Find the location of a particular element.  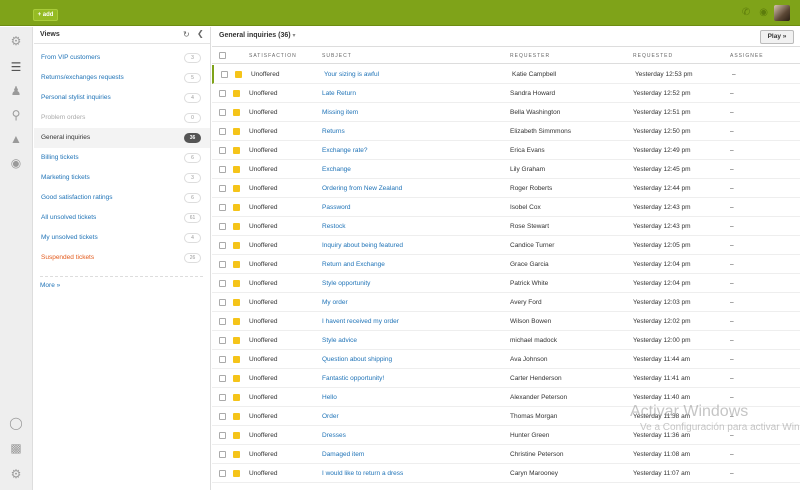

subject-link: Restock is located at coordinates (333, 226).